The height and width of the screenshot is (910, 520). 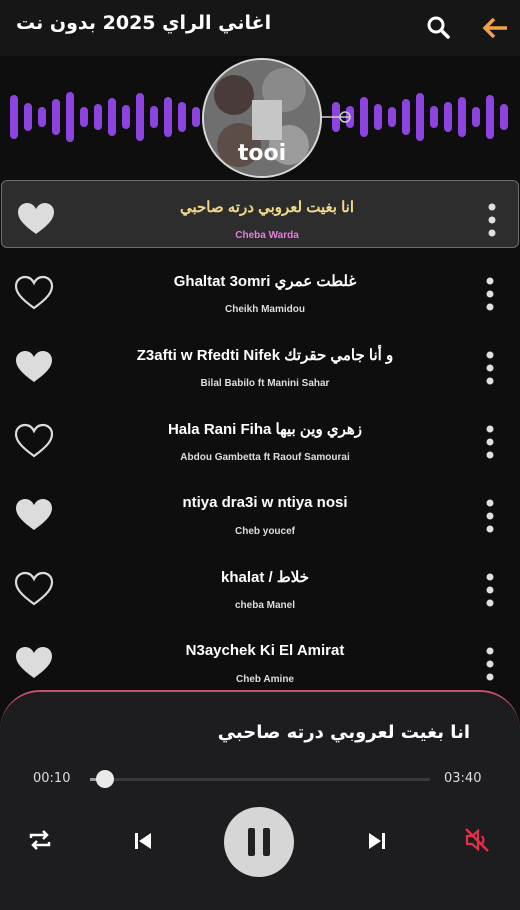 I want to click on song-artist: Abdou Gambetta ft Raouf Samourai, so click(x=265, y=457).